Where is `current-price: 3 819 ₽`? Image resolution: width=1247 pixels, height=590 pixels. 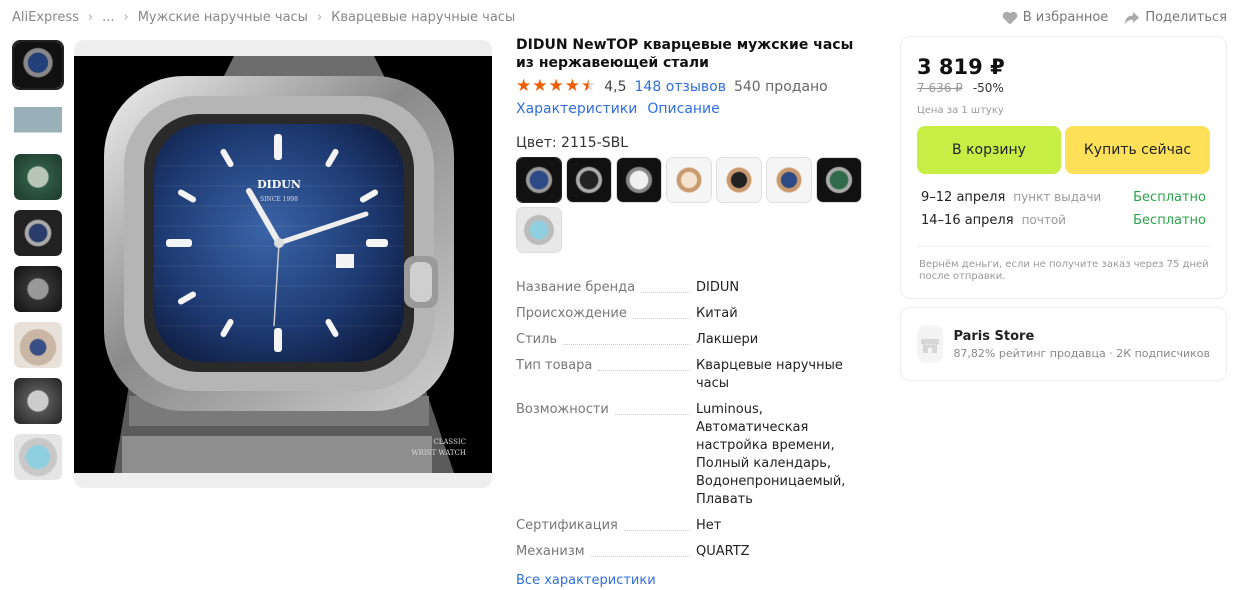
current-price: 3 819 ₽ is located at coordinates (961, 67).